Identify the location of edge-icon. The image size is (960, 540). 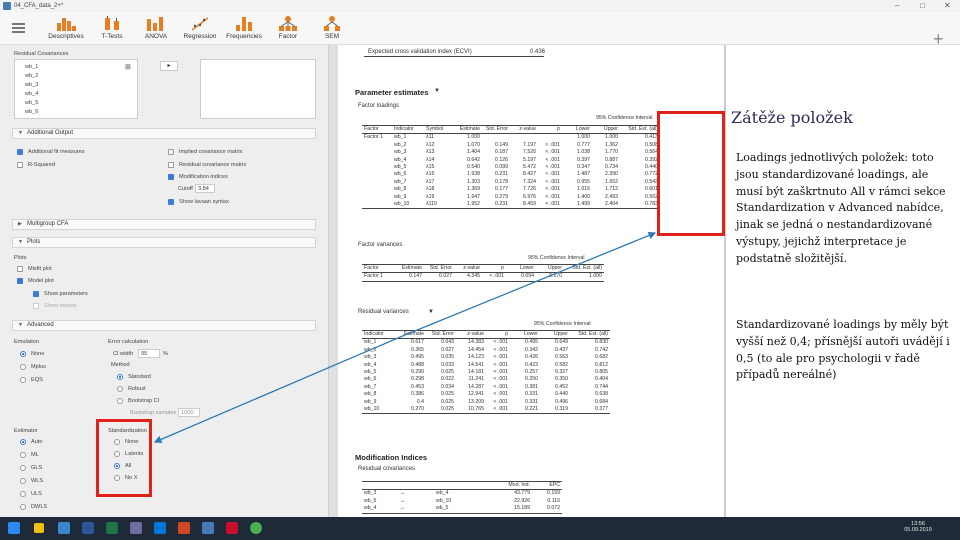
(64, 528).